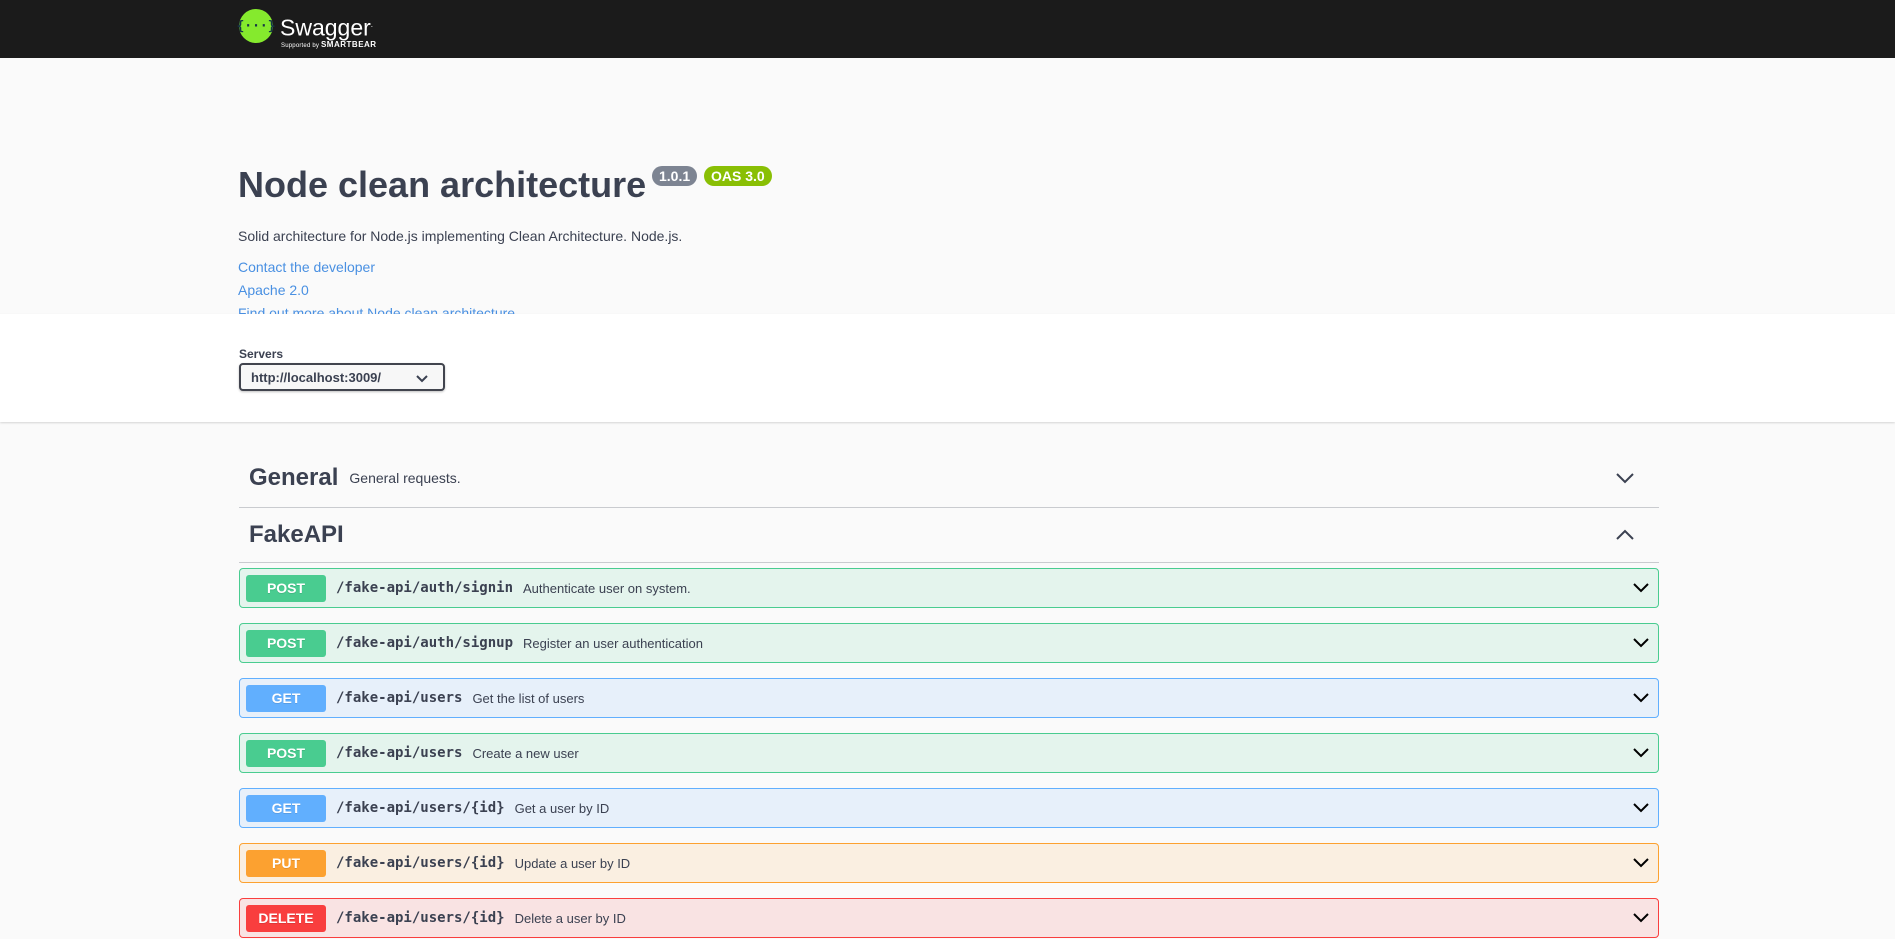 The image size is (1895, 939). Describe the element at coordinates (949, 478) in the screenshot. I see `tag-general: General General requests.` at that location.